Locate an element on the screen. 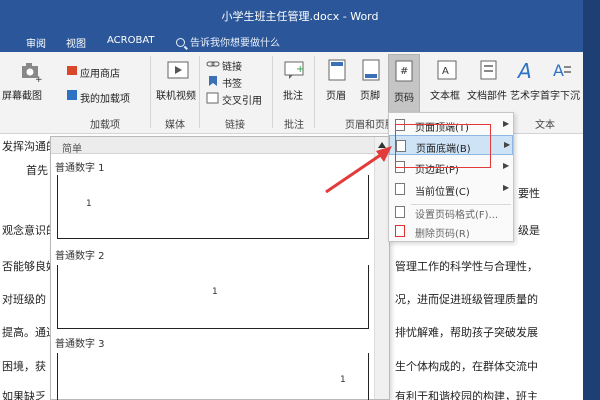 The image size is (600, 400). window-title: 小学生班主任管理.docx - Word is located at coordinates (300, 16).